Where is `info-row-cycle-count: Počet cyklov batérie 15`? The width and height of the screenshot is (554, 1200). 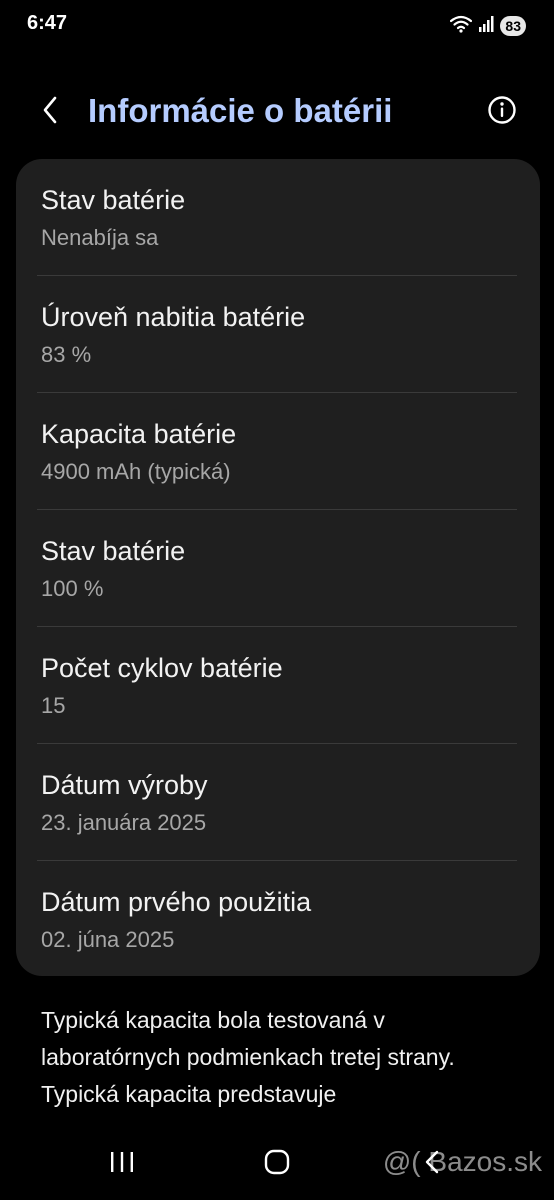 info-row-cycle-count: Počet cyklov batérie 15 is located at coordinates (278, 685).